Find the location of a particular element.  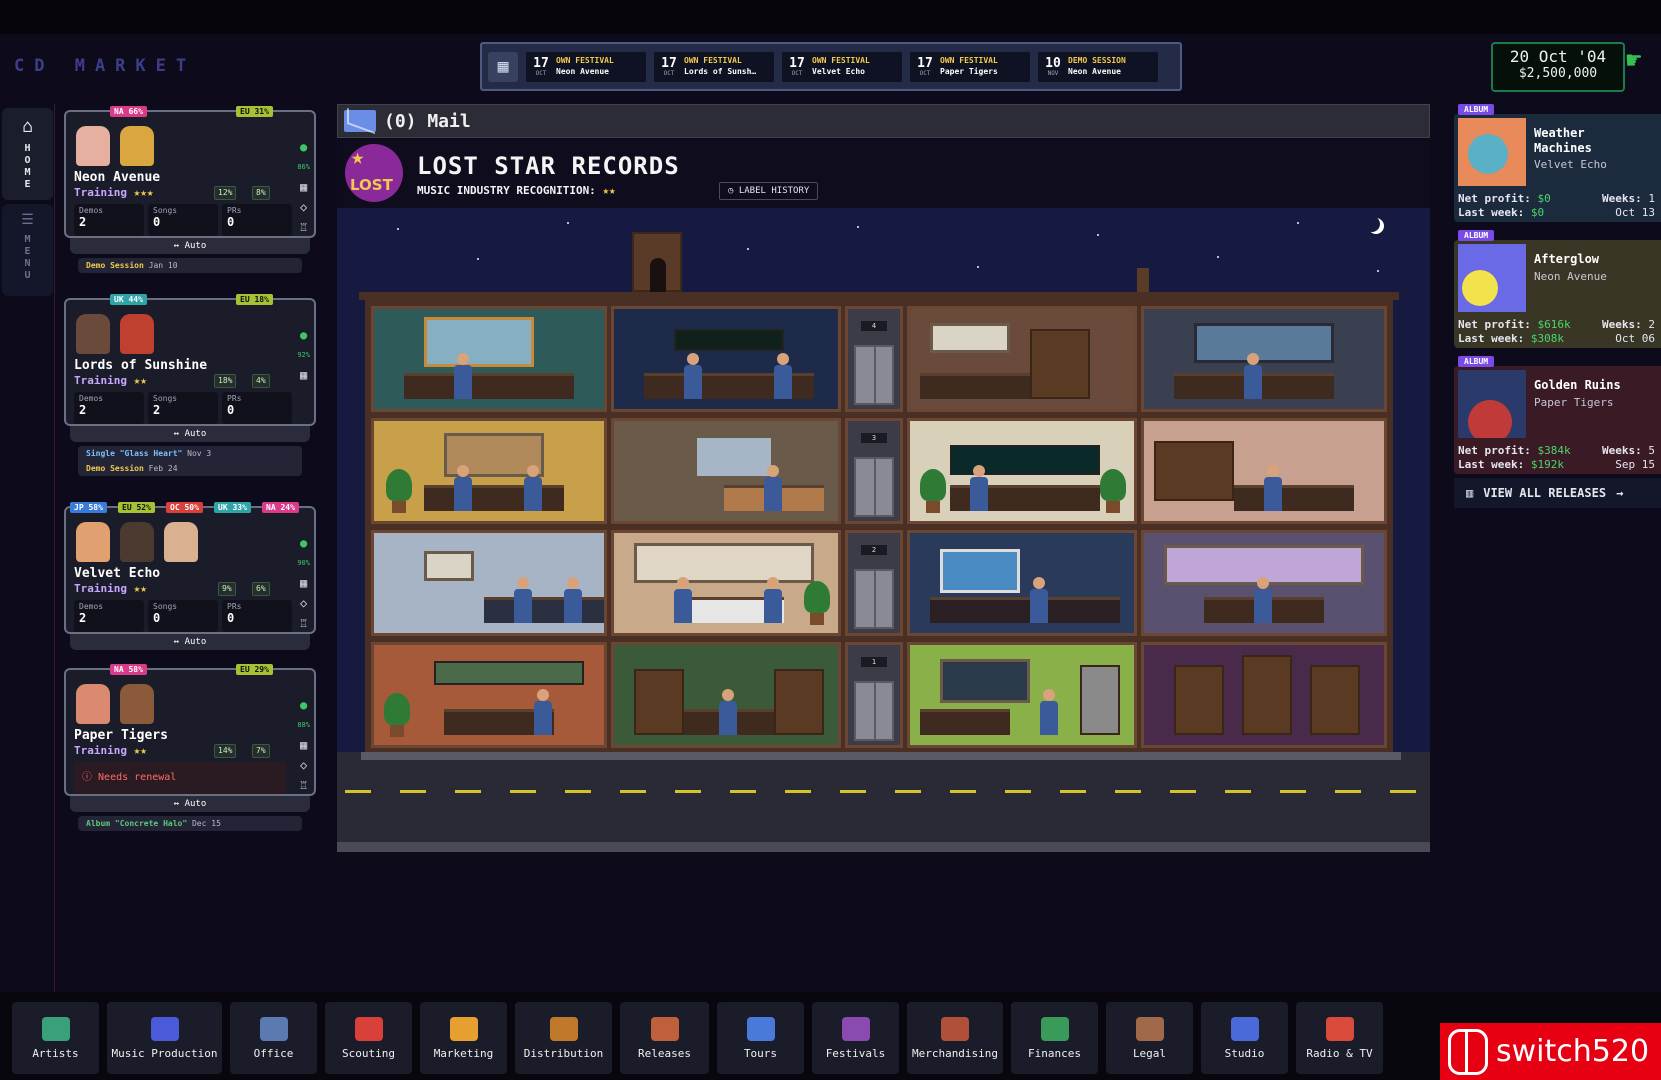

room-scouting is located at coordinates (1022, 359).